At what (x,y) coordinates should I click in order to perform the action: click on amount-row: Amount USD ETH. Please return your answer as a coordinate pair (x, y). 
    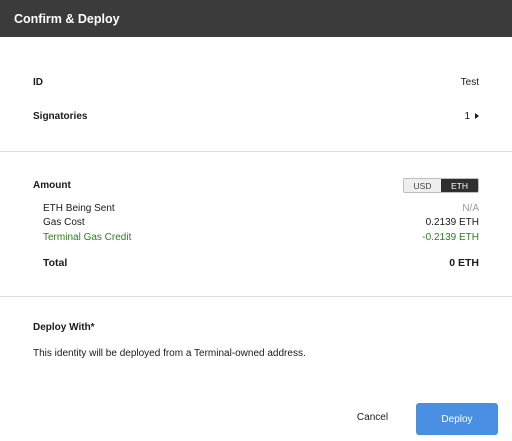
    Looking at the image, I should click on (256, 185).